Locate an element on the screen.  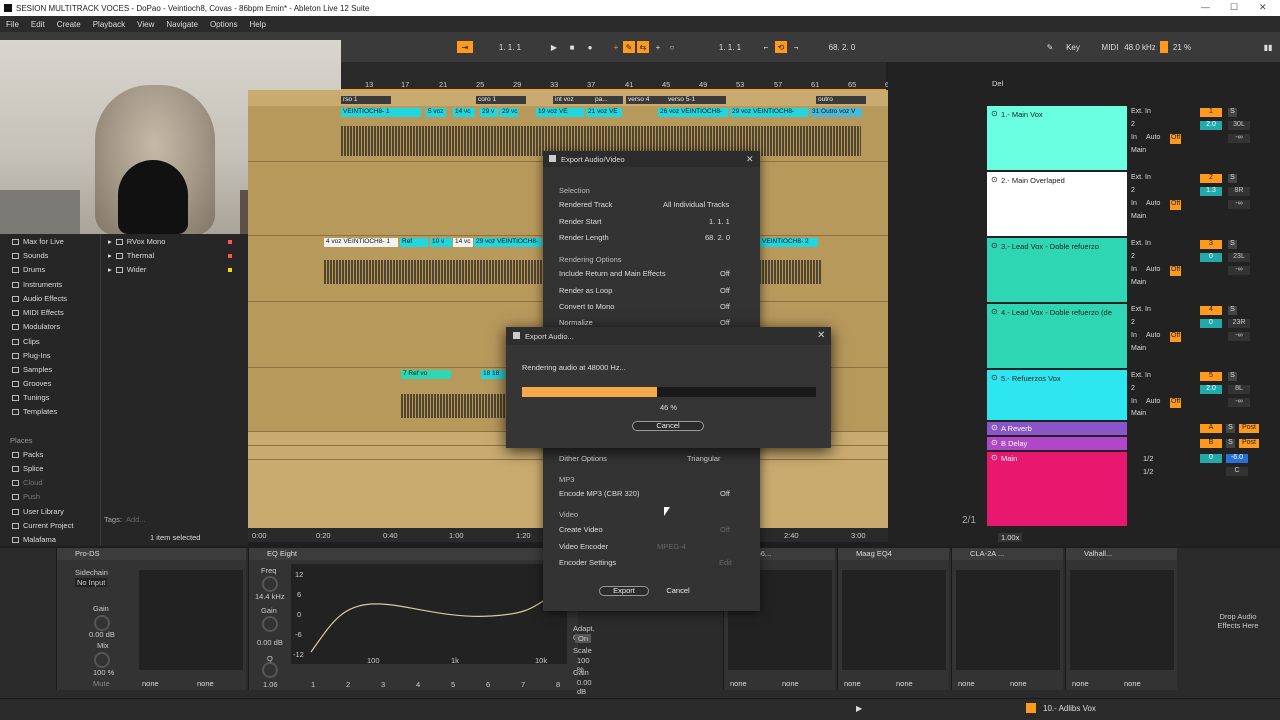
browser-item: ▸ RVox Mono is located at coordinates (173, 241).